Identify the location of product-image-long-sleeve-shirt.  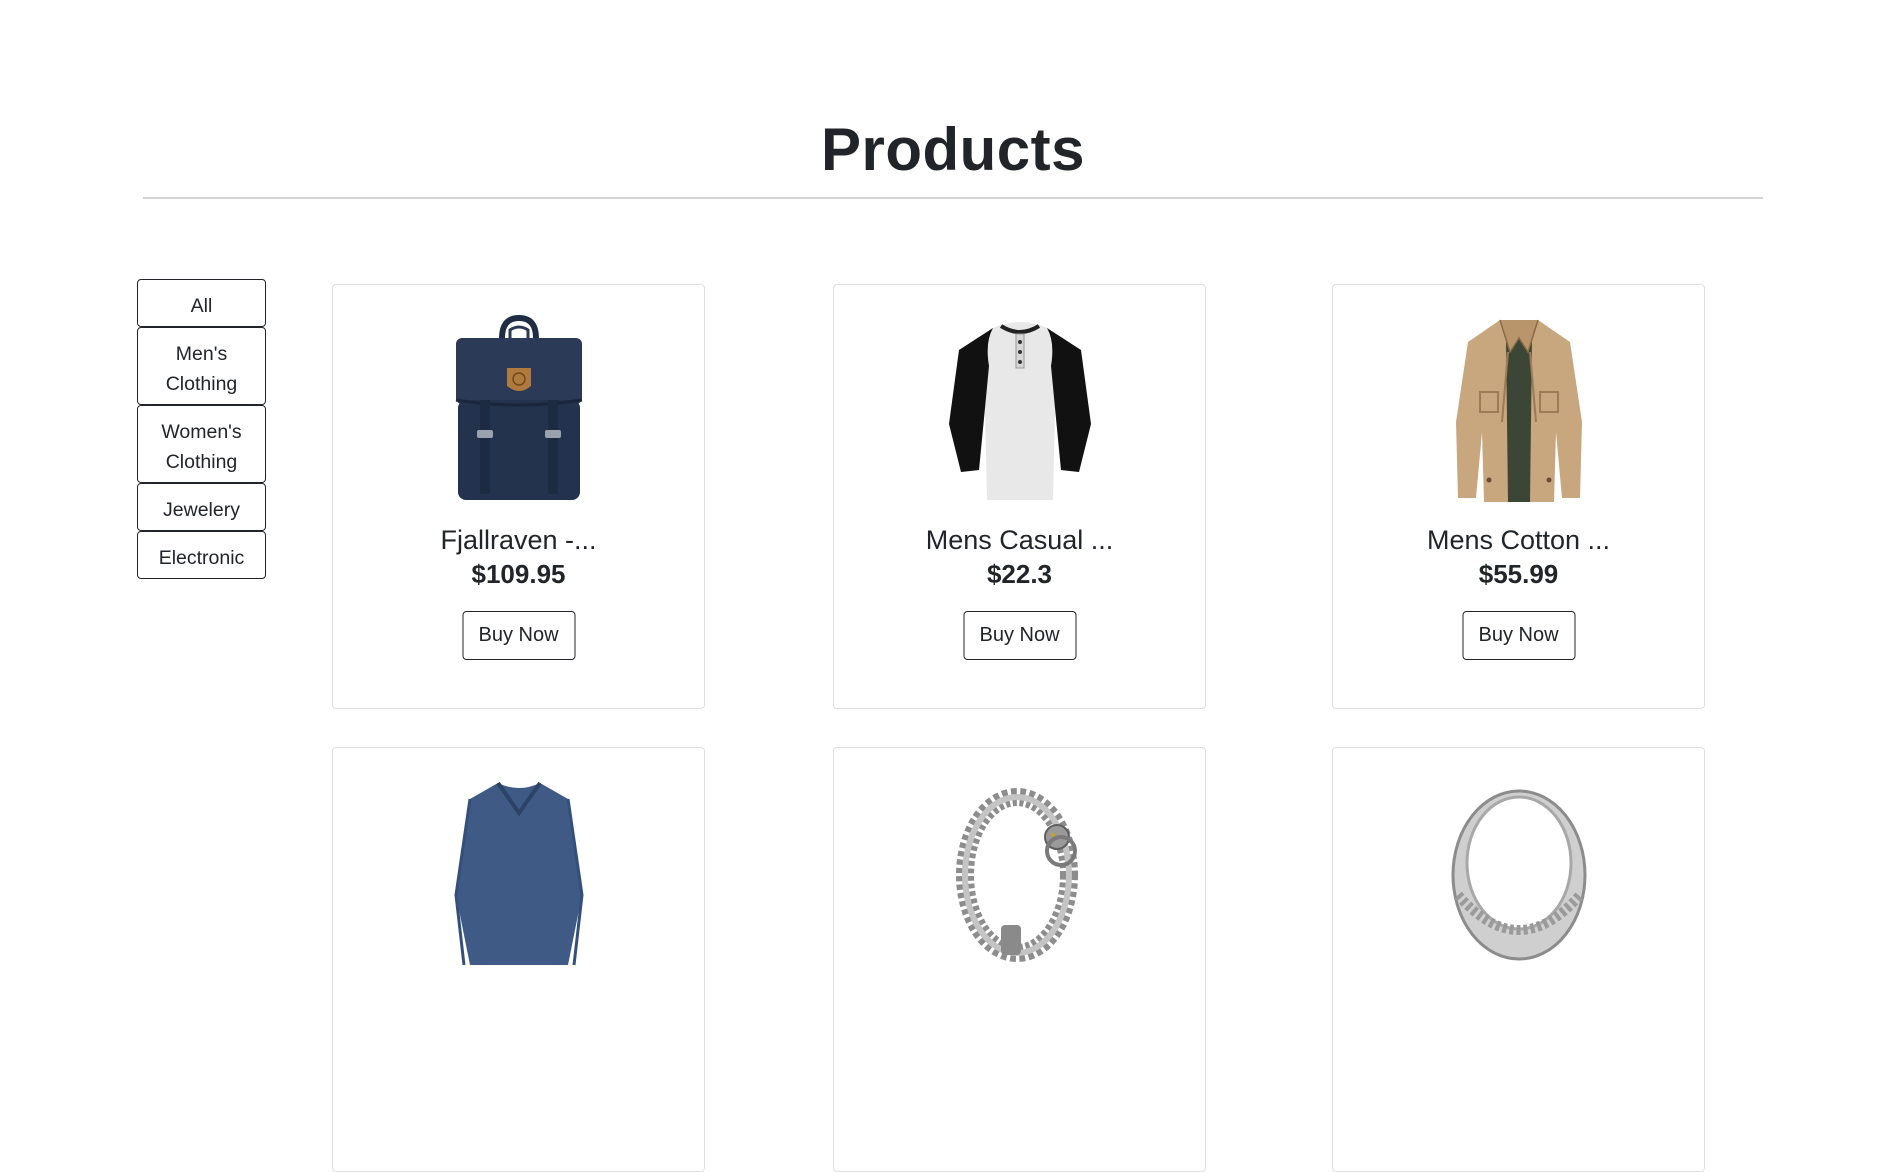
(518, 871).